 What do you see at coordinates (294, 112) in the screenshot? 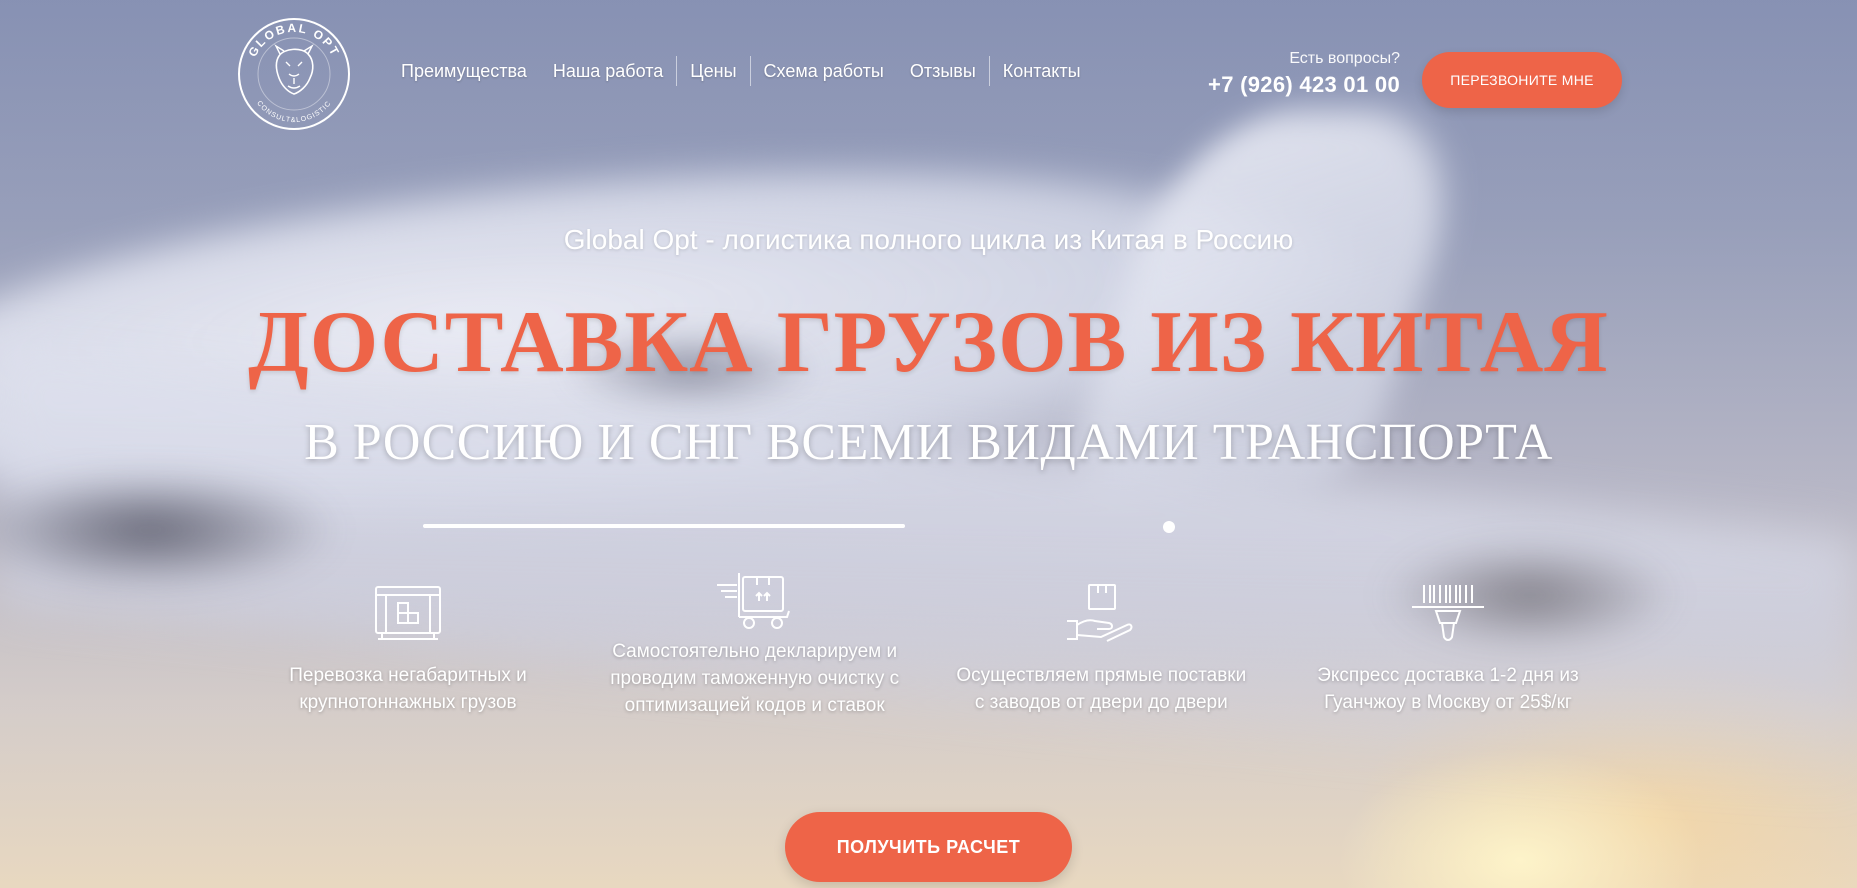
I see `svg-text: CONSULT&LOGISTIC` at bounding box center [294, 112].